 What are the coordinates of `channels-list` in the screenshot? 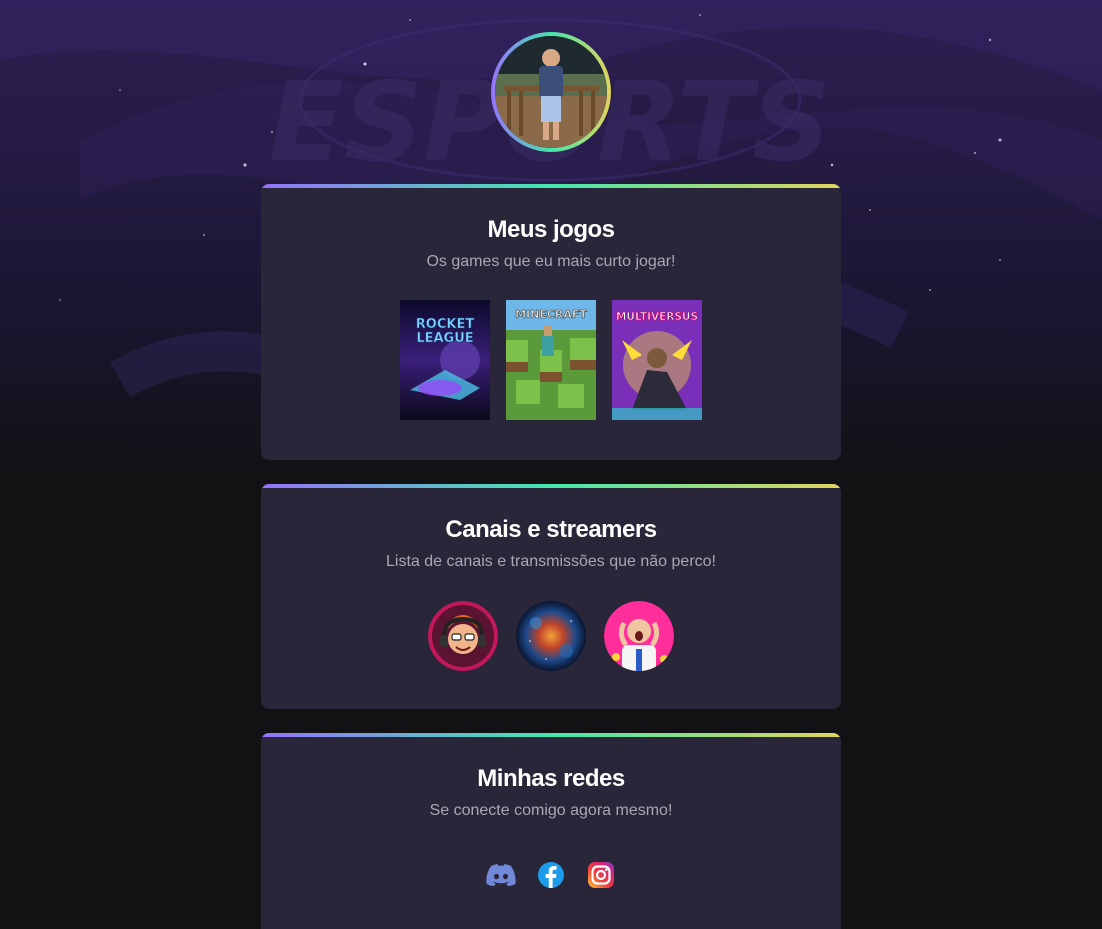 It's located at (551, 636).